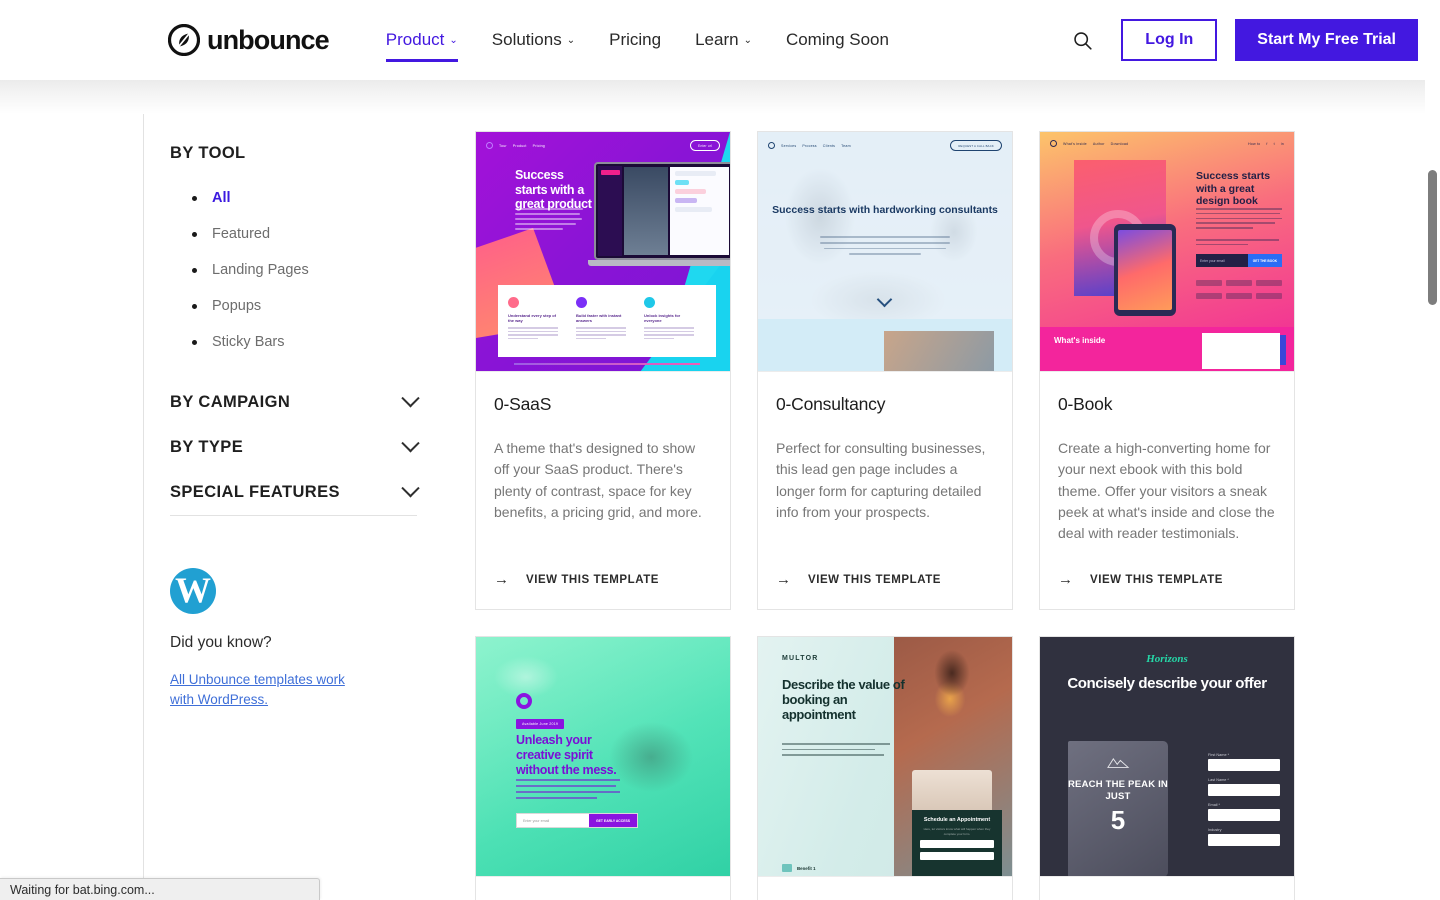  I want to click on template-title: 0-Book, so click(1085, 404).